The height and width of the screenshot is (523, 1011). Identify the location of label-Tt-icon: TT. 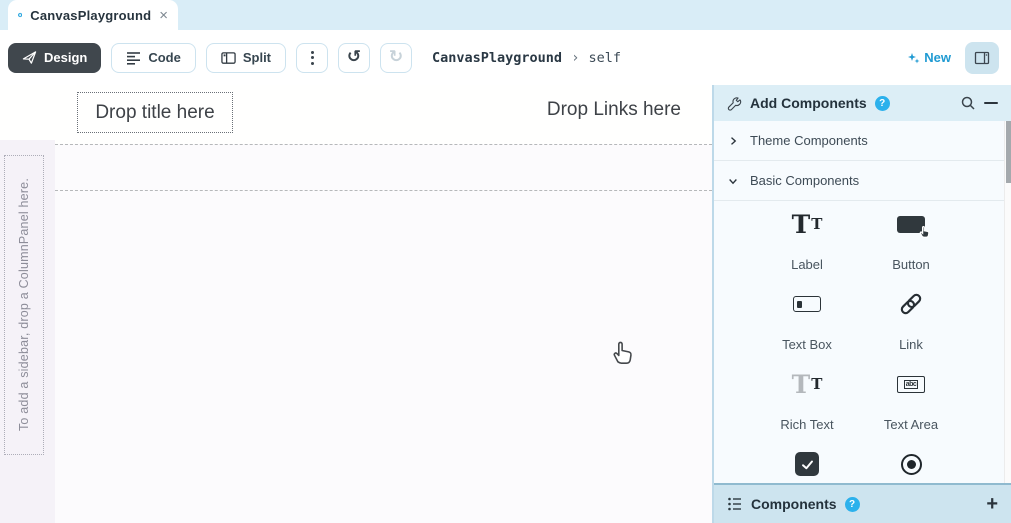
(807, 224).